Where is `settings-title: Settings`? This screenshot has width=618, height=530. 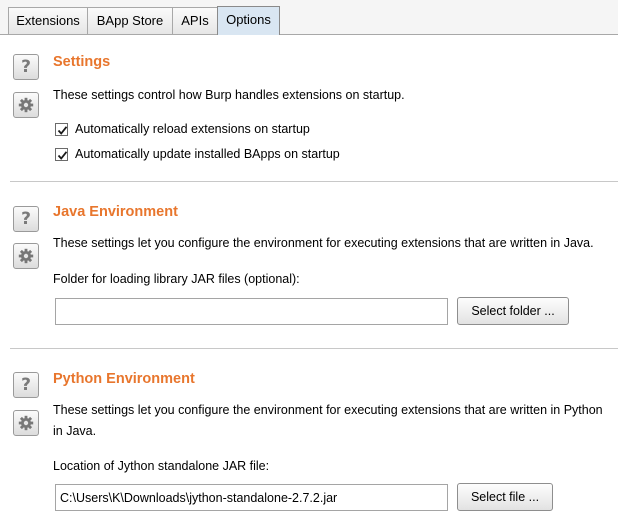
settings-title: Settings is located at coordinates (82, 62).